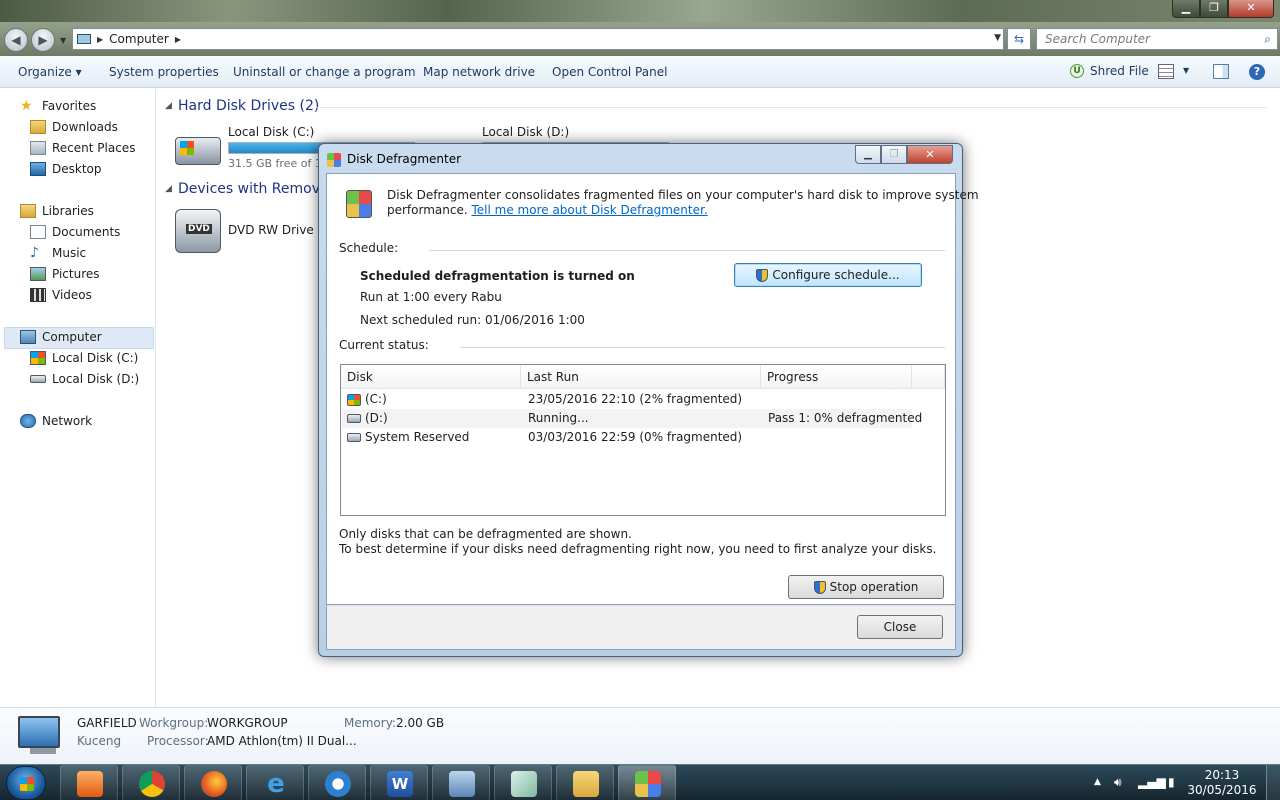 This screenshot has width=1280, height=800. I want to click on stop-operation-button: Stop operation, so click(866, 587).